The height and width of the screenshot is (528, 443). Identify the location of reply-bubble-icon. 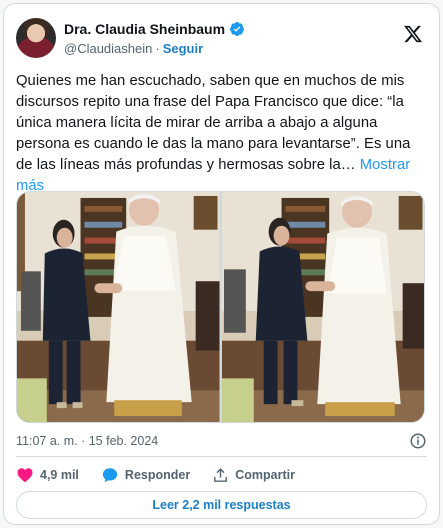
(110, 475).